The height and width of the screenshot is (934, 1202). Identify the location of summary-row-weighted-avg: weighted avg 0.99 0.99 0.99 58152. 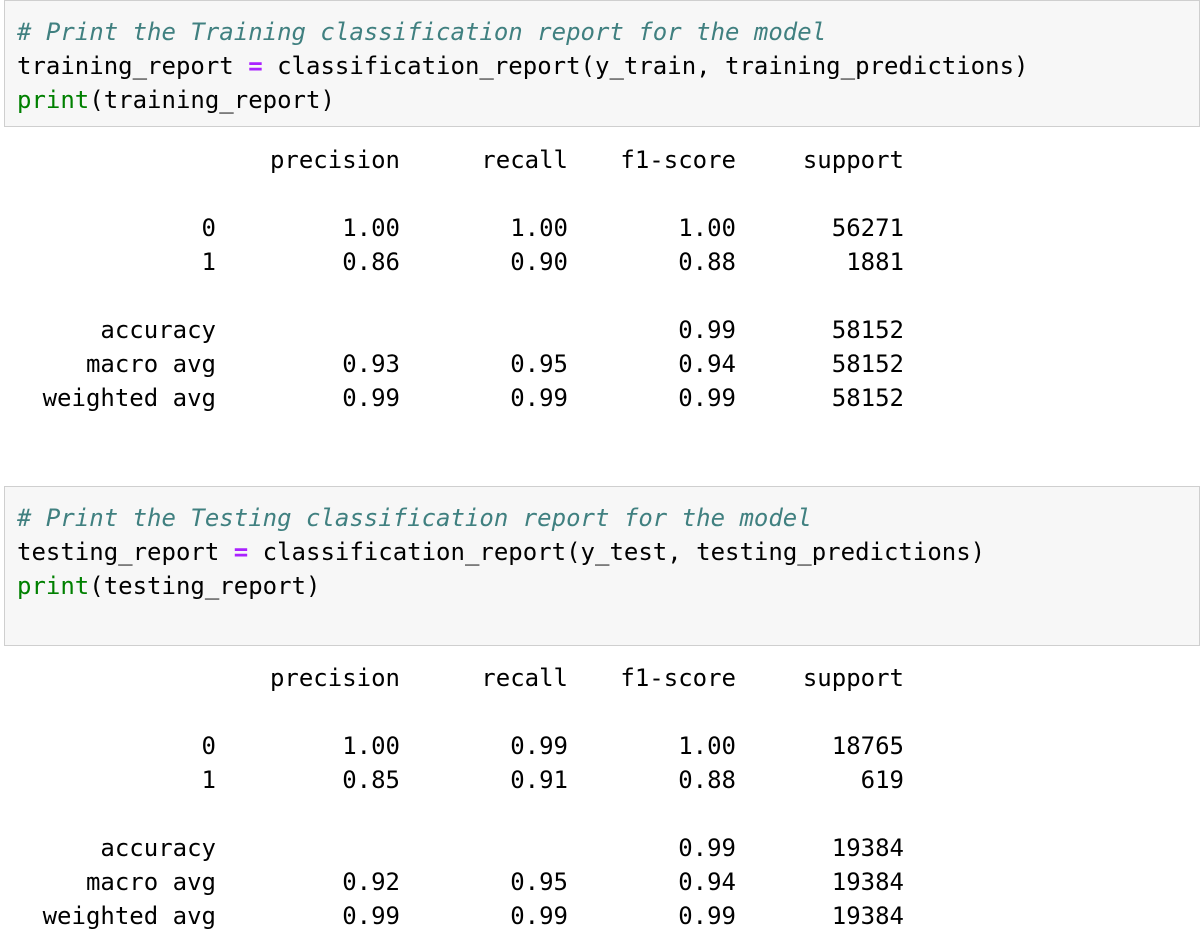
(601, 398).